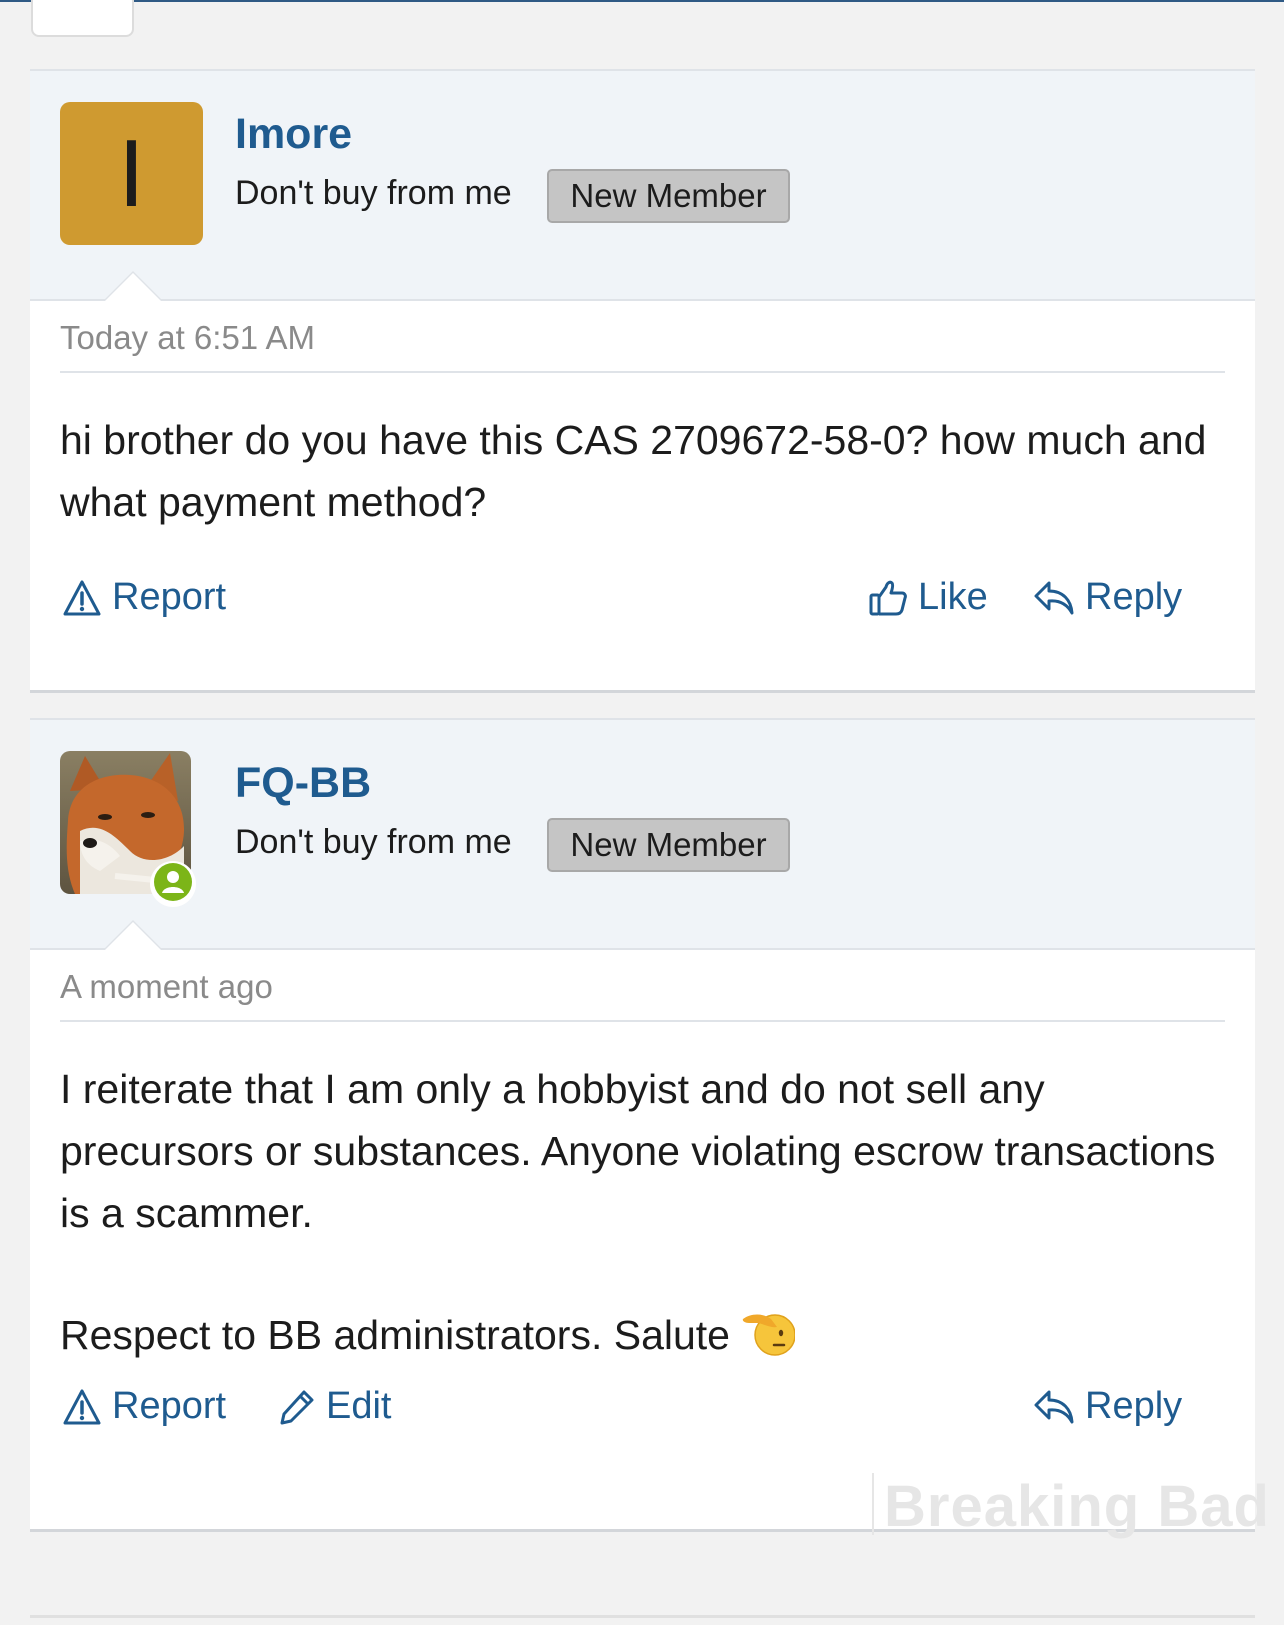  I want to click on previous-control-stub, so click(82, 18).